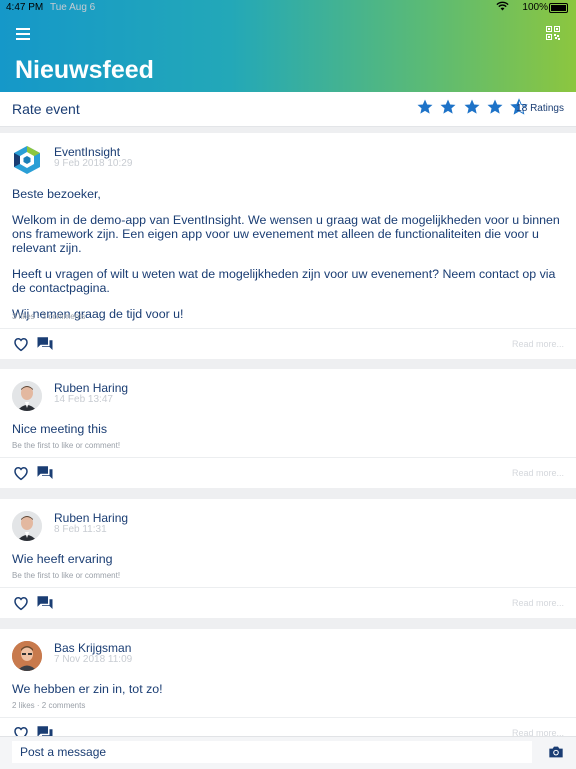  Describe the element at coordinates (535, 7) in the screenshot. I see `battery-percentage: 100%` at that location.